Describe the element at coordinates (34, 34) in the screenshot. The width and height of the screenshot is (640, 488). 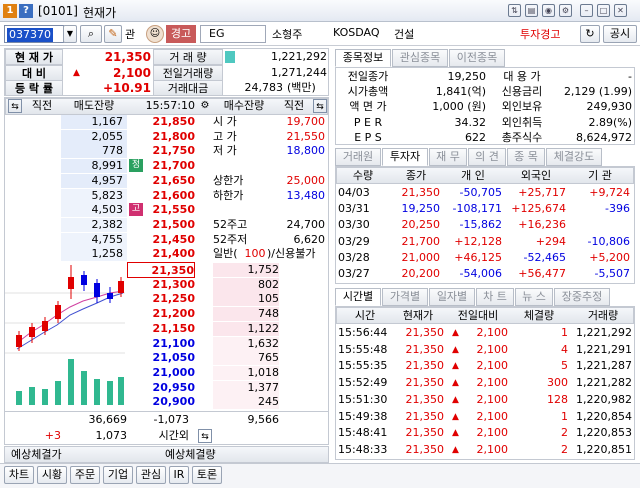
I see `stock-code-input: 037370` at that location.